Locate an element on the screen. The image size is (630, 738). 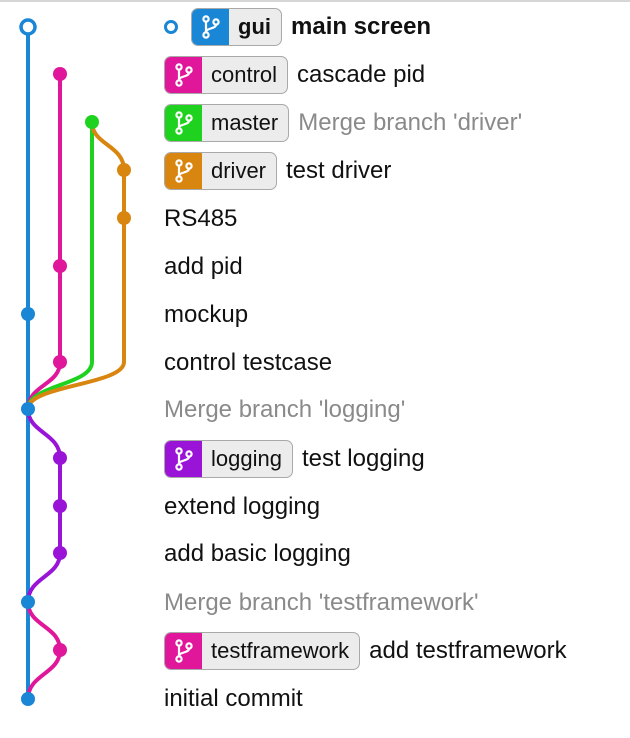
branch-badge-driver: driver is located at coordinates (221, 171).